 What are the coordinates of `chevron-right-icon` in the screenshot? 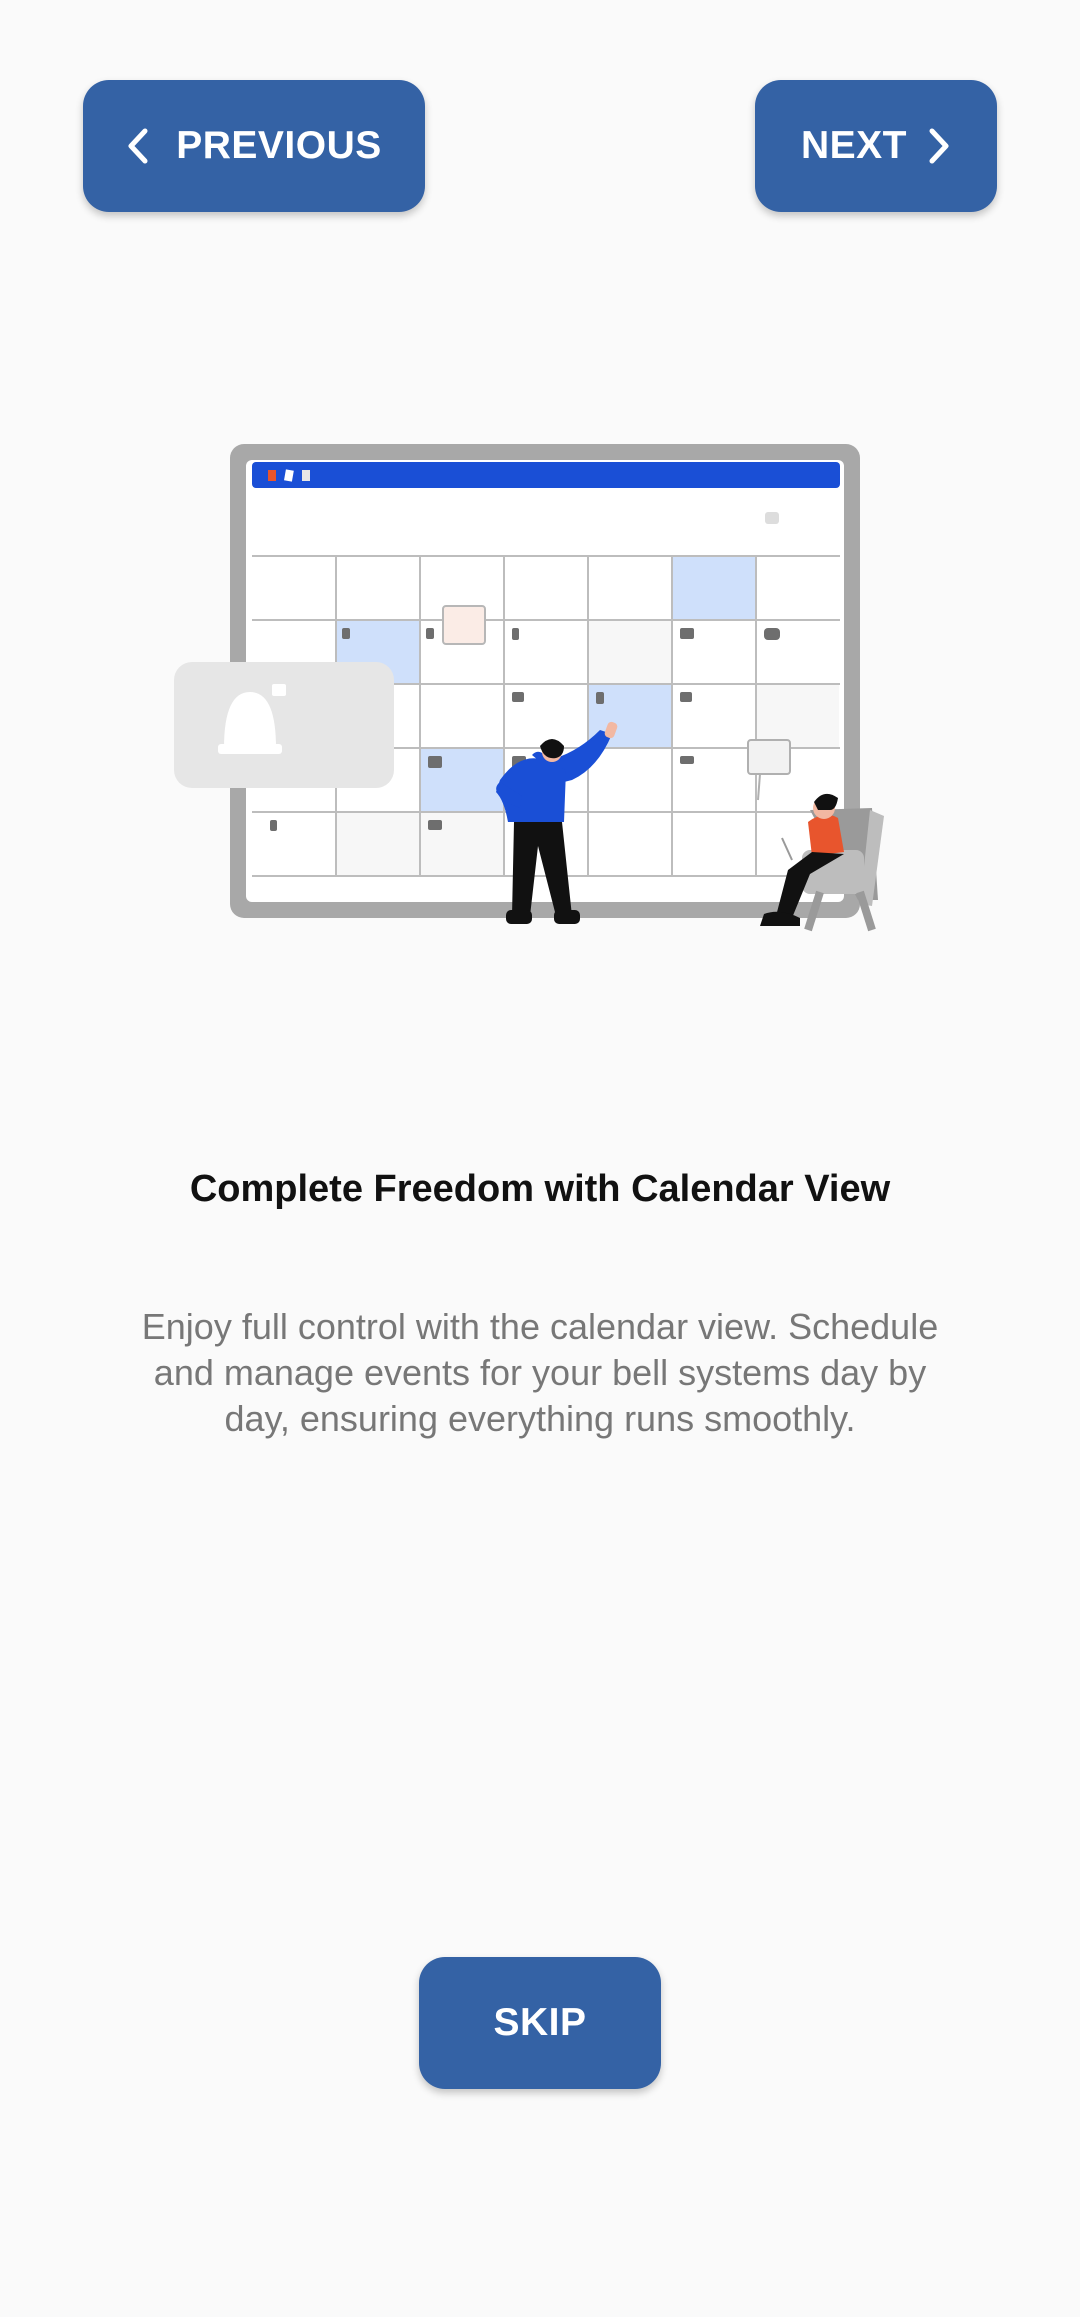 It's located at (939, 146).